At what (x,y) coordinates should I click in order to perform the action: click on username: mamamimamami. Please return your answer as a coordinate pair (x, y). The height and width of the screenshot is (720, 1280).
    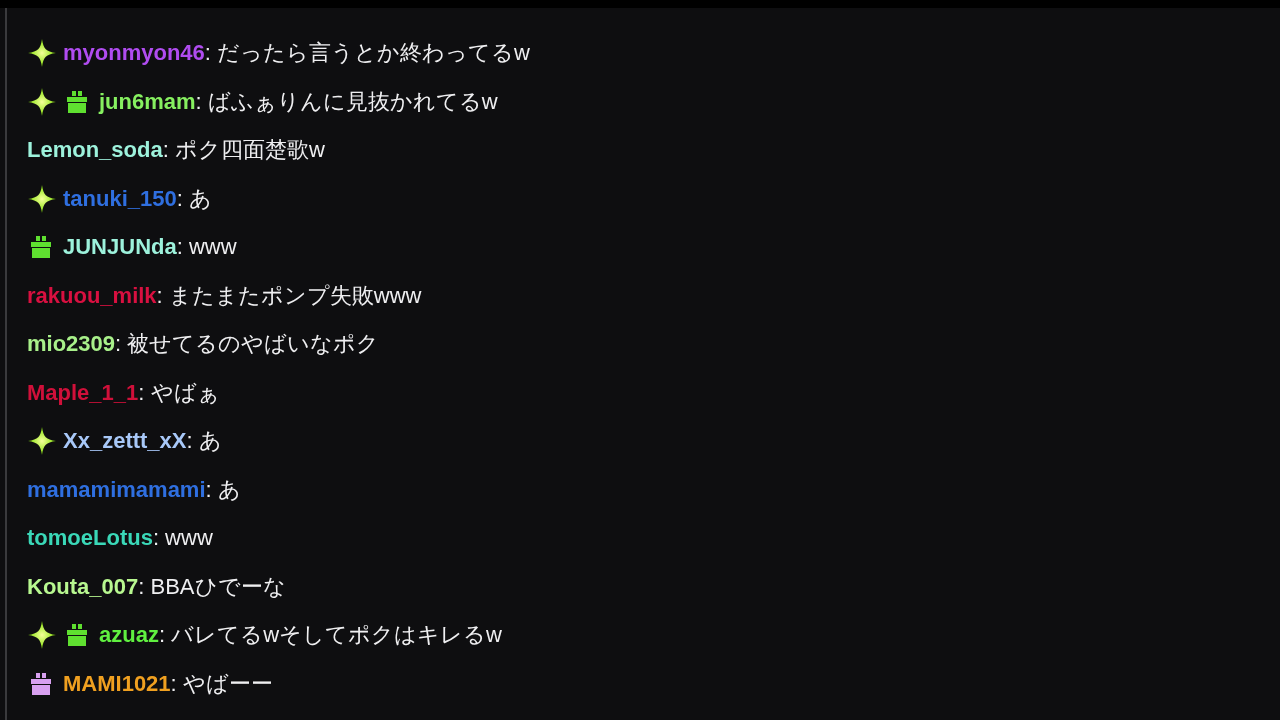
    Looking at the image, I should click on (116, 489).